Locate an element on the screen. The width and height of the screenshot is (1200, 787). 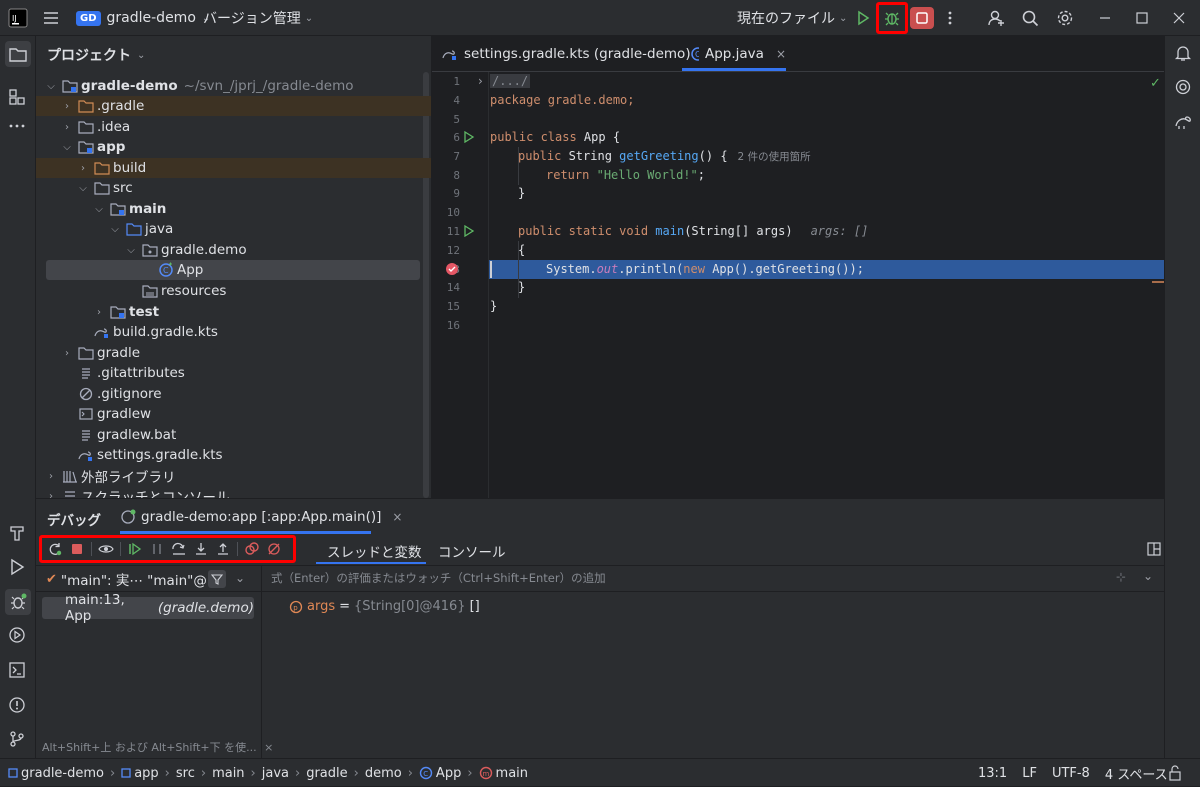
tab-app-java: C App.java × is located at coordinates (734, 53).